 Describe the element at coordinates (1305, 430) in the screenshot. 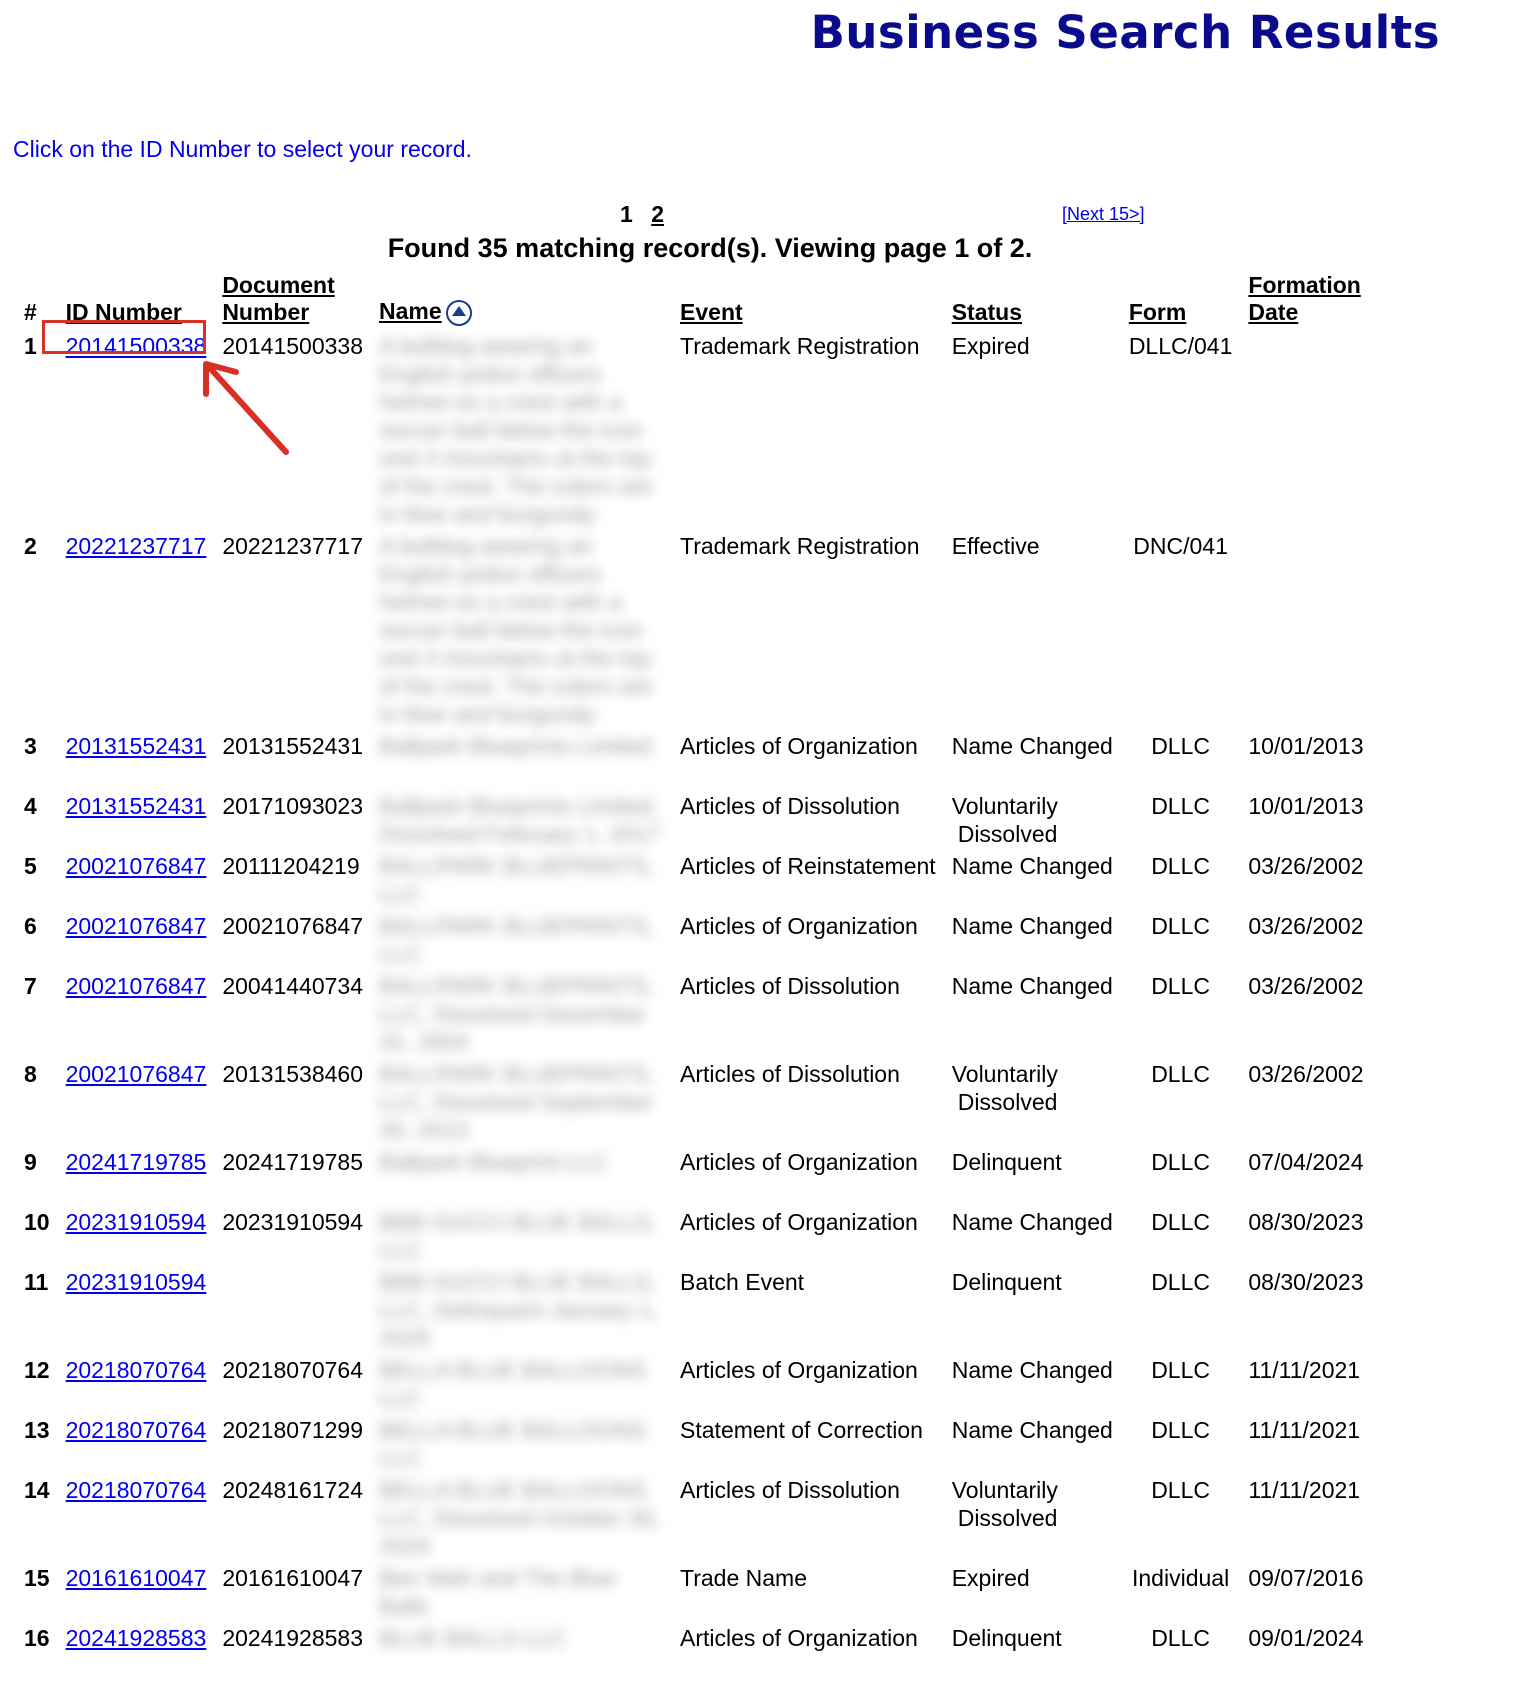

I see `formation-date` at that location.